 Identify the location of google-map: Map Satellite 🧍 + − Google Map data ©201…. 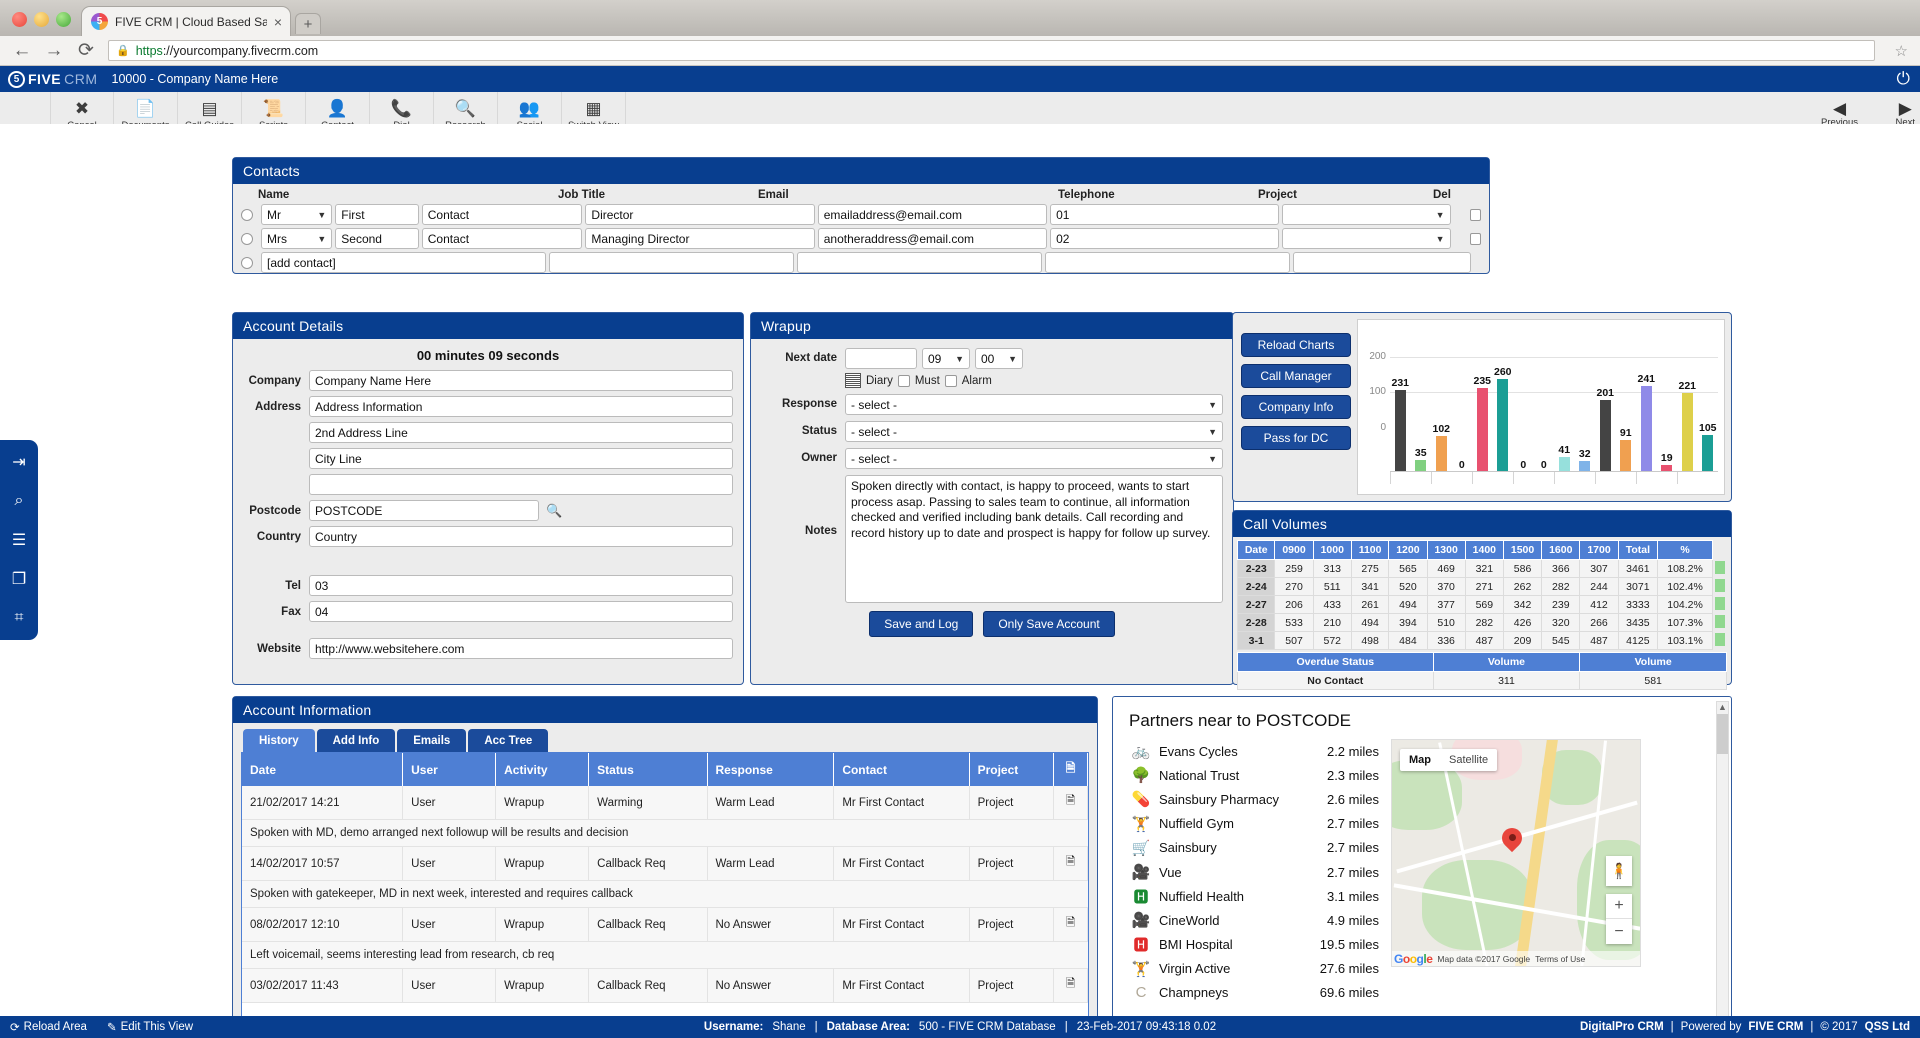
(1516, 853).